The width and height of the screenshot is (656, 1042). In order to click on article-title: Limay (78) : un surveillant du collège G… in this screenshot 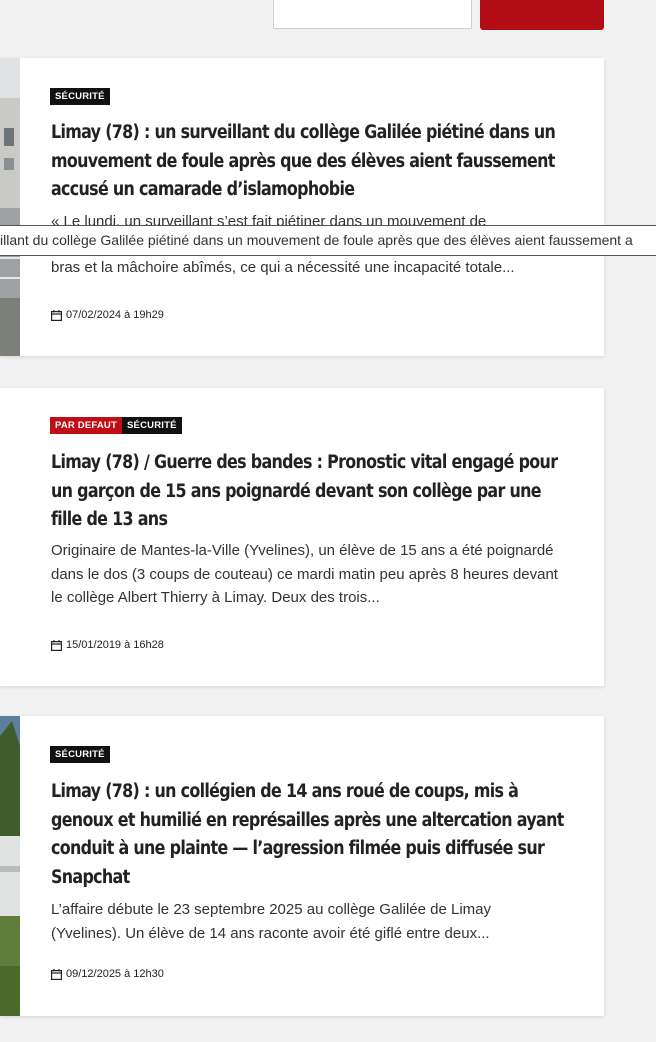, I will do `click(313, 162)`.